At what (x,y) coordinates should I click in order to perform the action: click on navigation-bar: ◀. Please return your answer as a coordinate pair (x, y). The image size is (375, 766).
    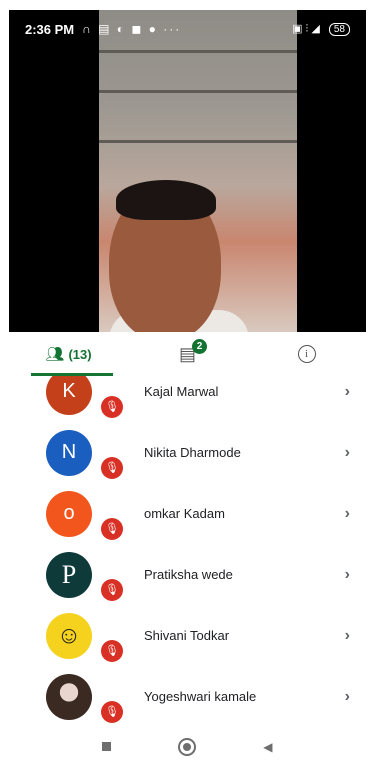
    Looking at the image, I should click on (187, 746).